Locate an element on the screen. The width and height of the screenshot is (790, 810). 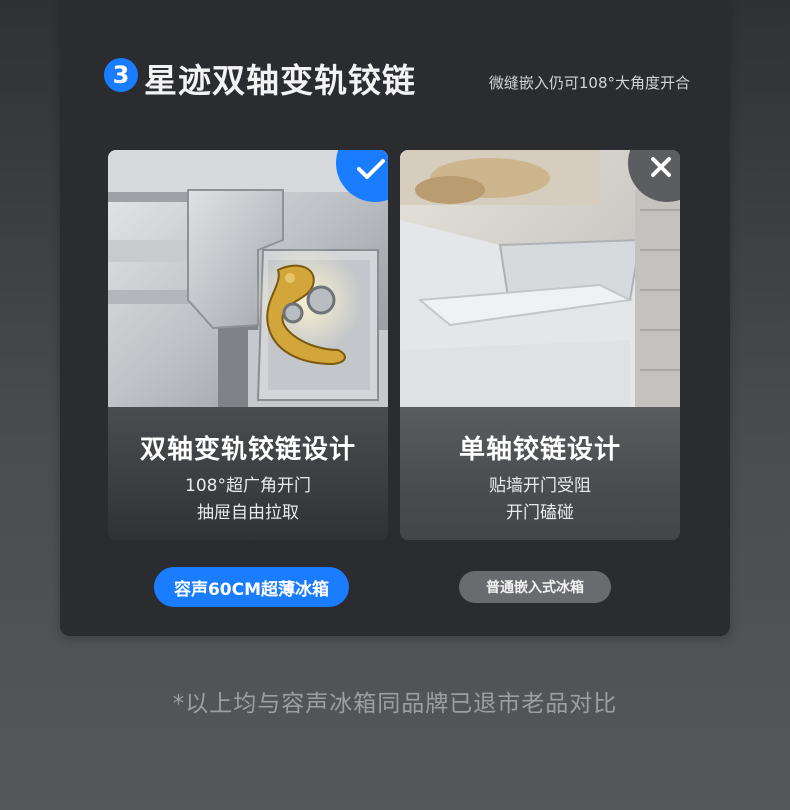
product-tag-rongsheng: 容声60CM超薄冰箱 is located at coordinates (251, 587).